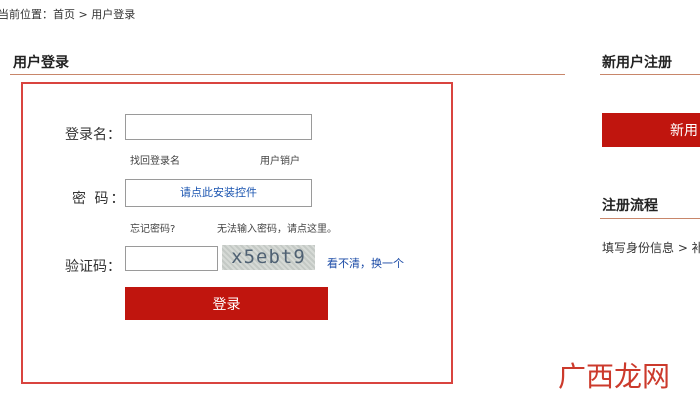  Describe the element at coordinates (630, 206) in the screenshot. I see `process-section-title: 注册流程` at that location.